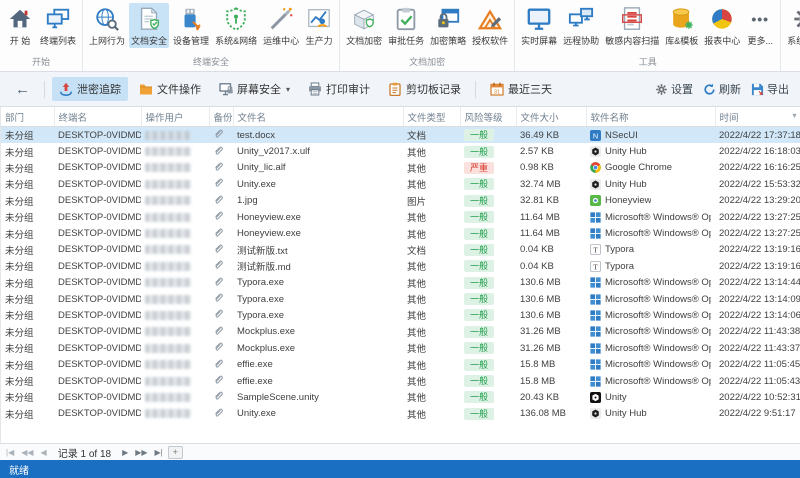 This screenshot has height=478, width=800. Describe the element at coordinates (58, 25) in the screenshot. I see `ribbon-item: 终端列表` at that location.